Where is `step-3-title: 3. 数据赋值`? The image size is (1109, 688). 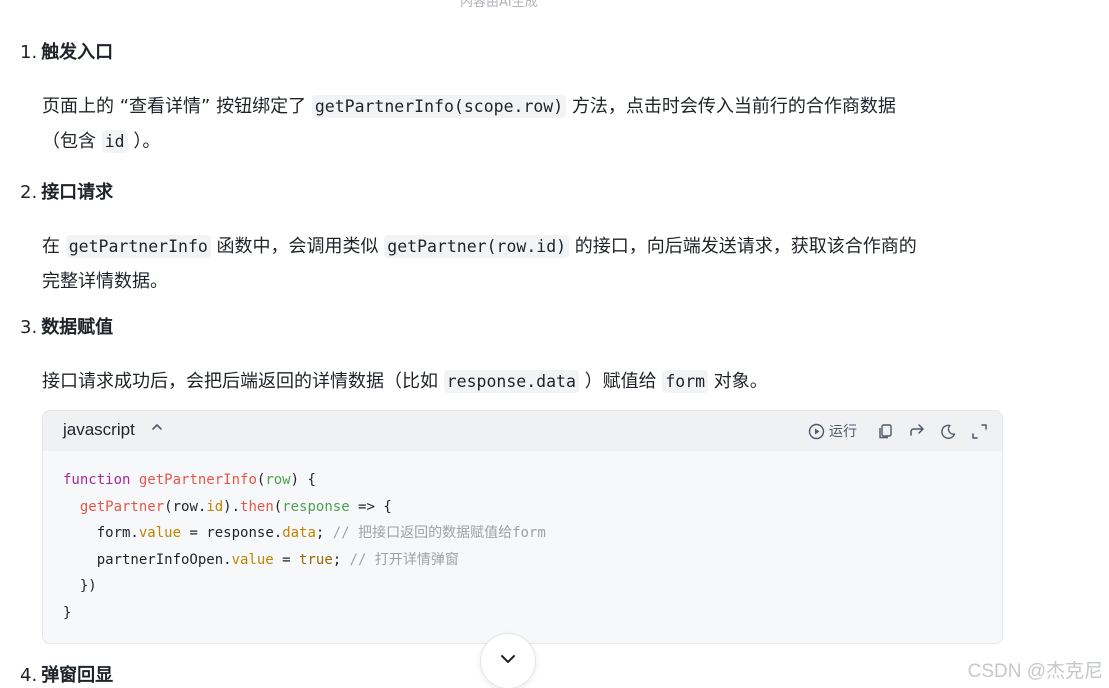 step-3-title: 3. 数据赋值 is located at coordinates (66, 326).